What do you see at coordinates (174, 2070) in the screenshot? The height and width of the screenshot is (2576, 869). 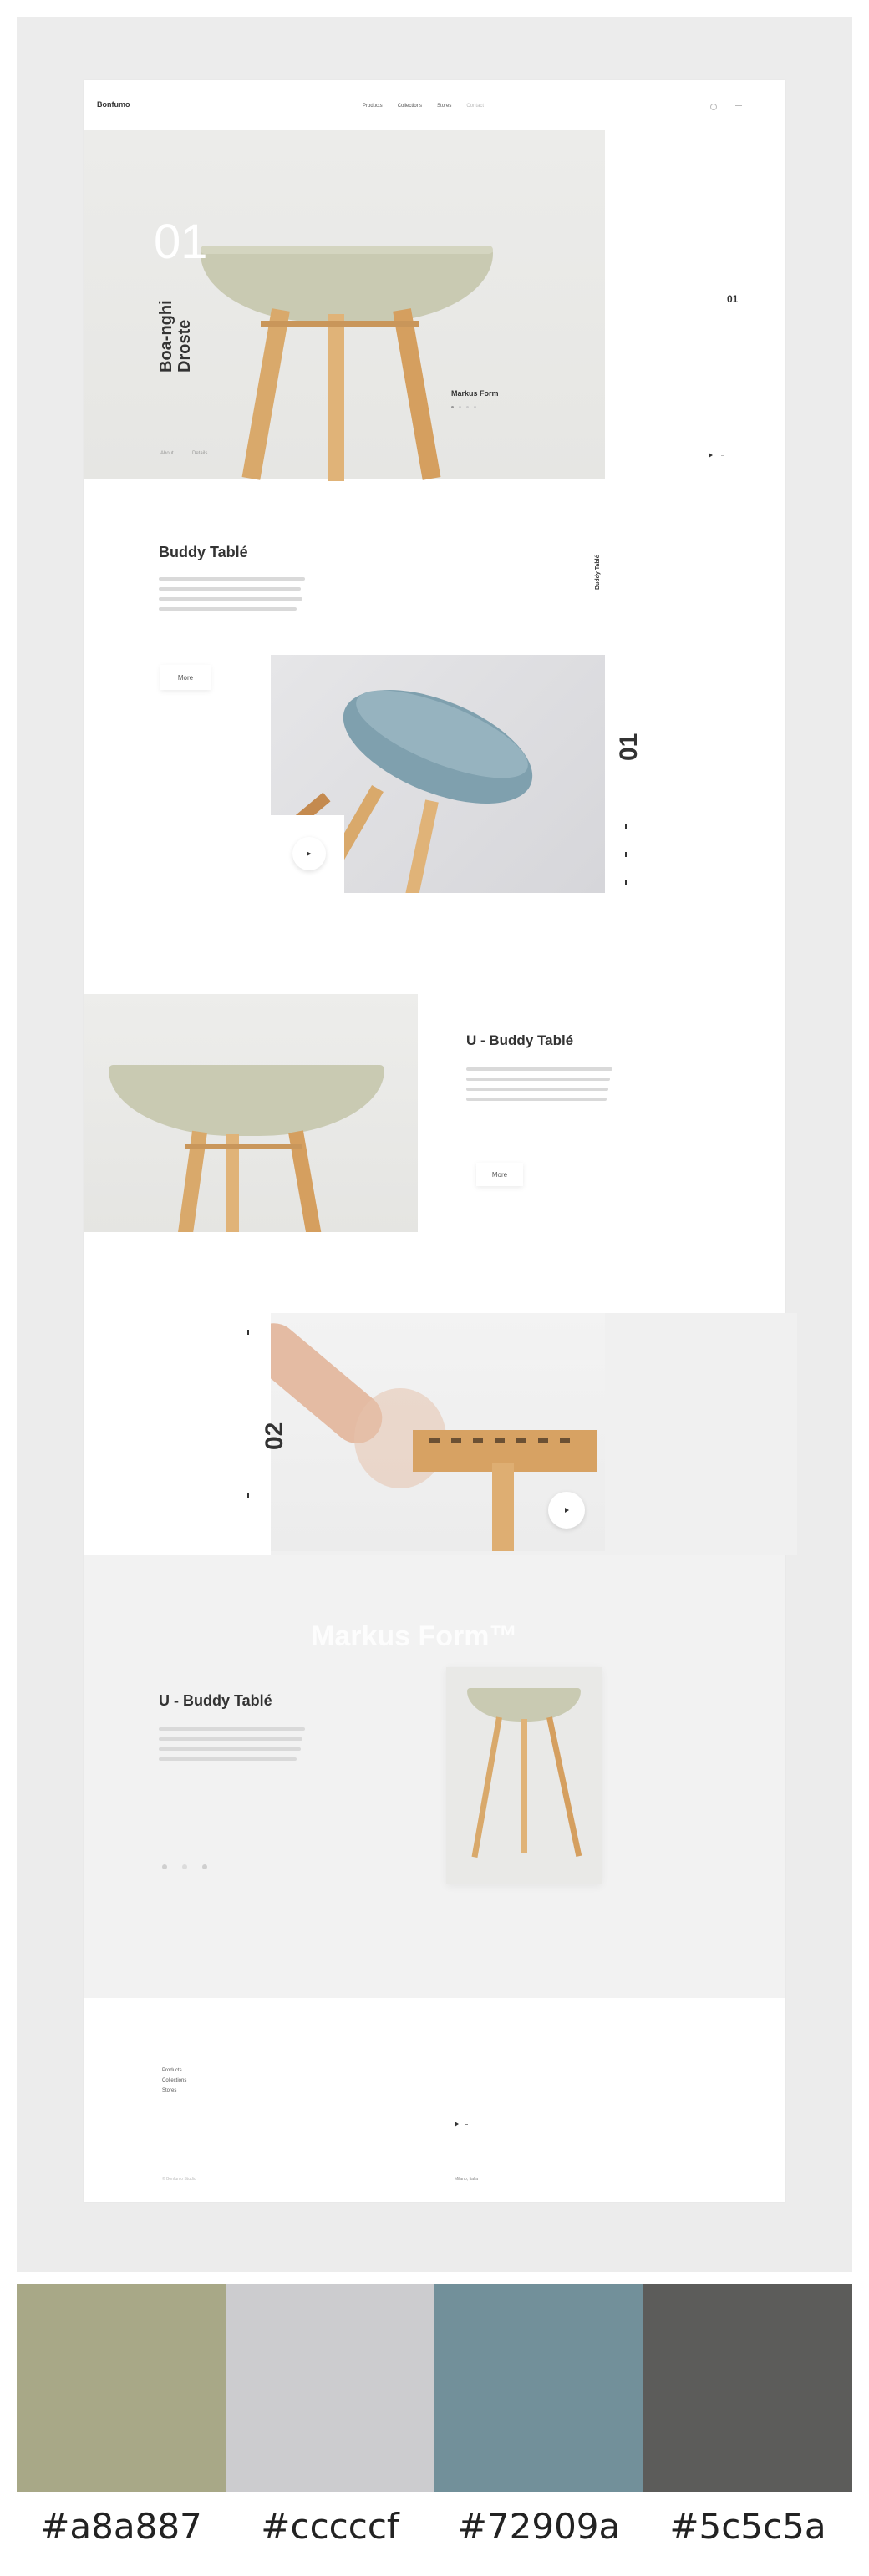 I see `footer-link-products: Products` at bounding box center [174, 2070].